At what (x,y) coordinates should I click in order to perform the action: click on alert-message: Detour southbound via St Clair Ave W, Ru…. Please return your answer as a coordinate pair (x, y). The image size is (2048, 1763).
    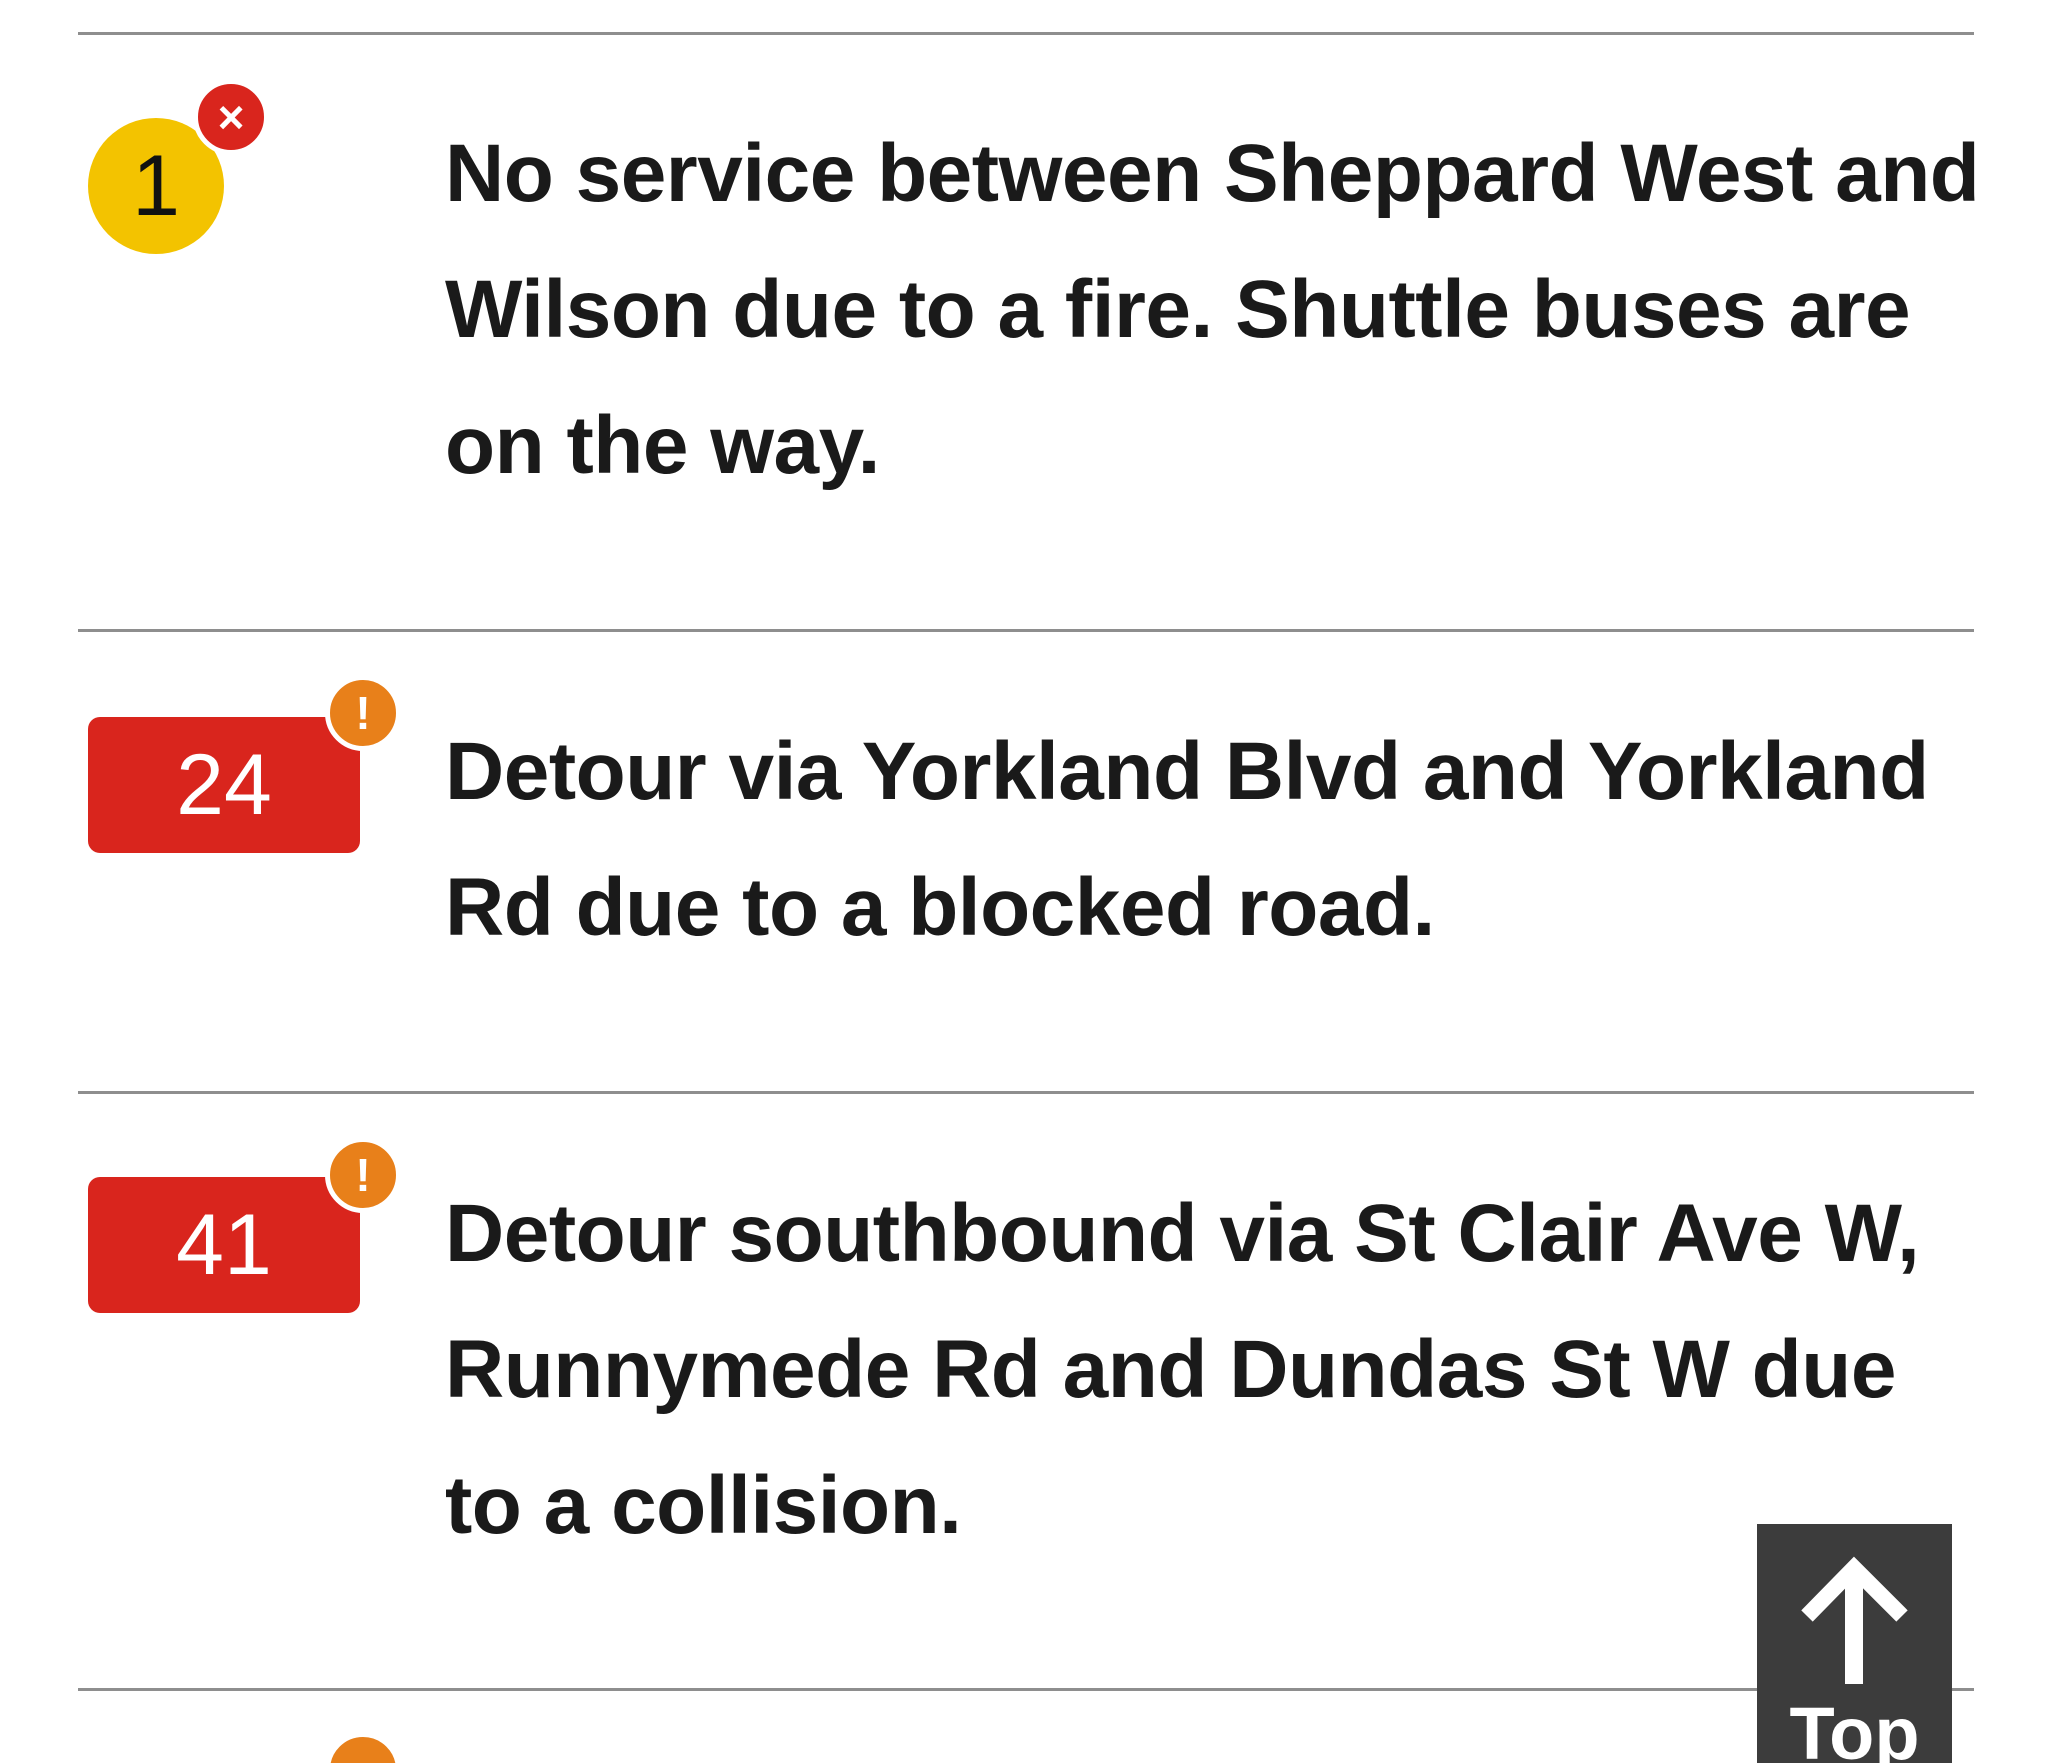
    Looking at the image, I should click on (1182, 1369).